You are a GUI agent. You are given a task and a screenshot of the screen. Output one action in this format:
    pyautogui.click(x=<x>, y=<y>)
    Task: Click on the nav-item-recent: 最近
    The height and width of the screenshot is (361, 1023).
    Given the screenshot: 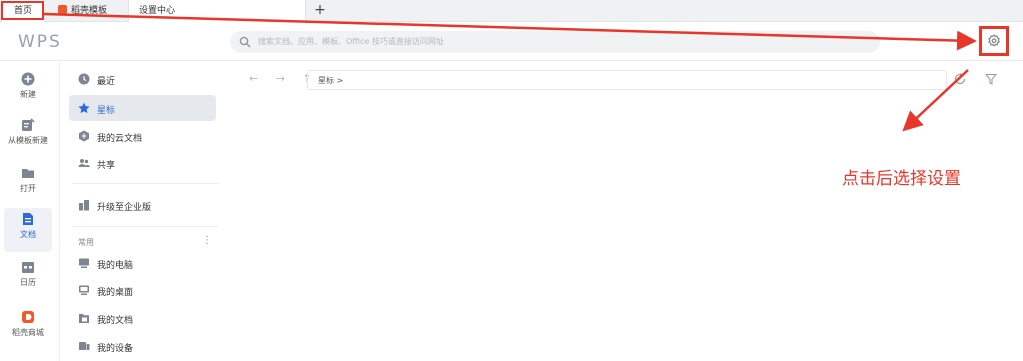 What is the action you would take?
    pyautogui.click(x=142, y=79)
    